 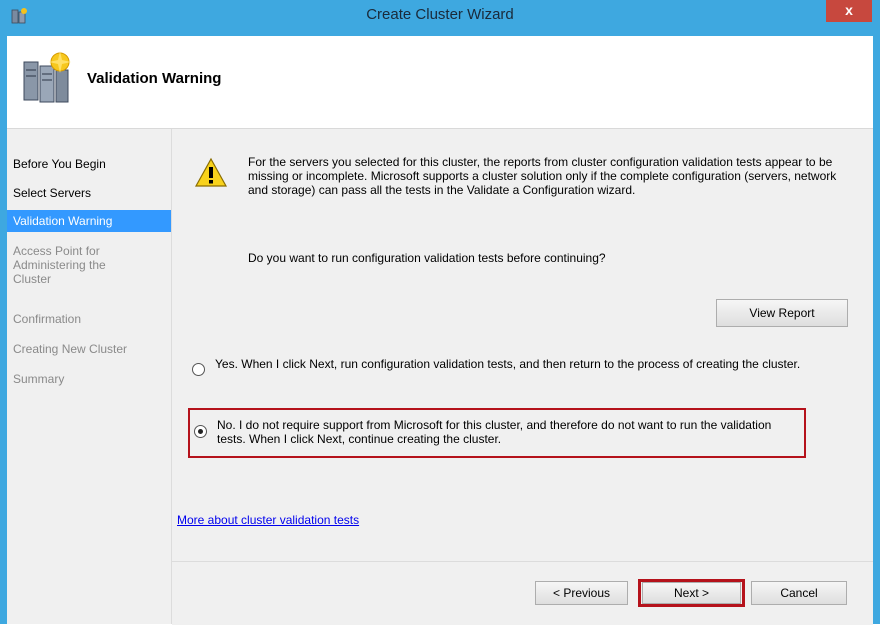 What do you see at coordinates (200, 431) in the screenshot?
I see `option-no-radio` at bounding box center [200, 431].